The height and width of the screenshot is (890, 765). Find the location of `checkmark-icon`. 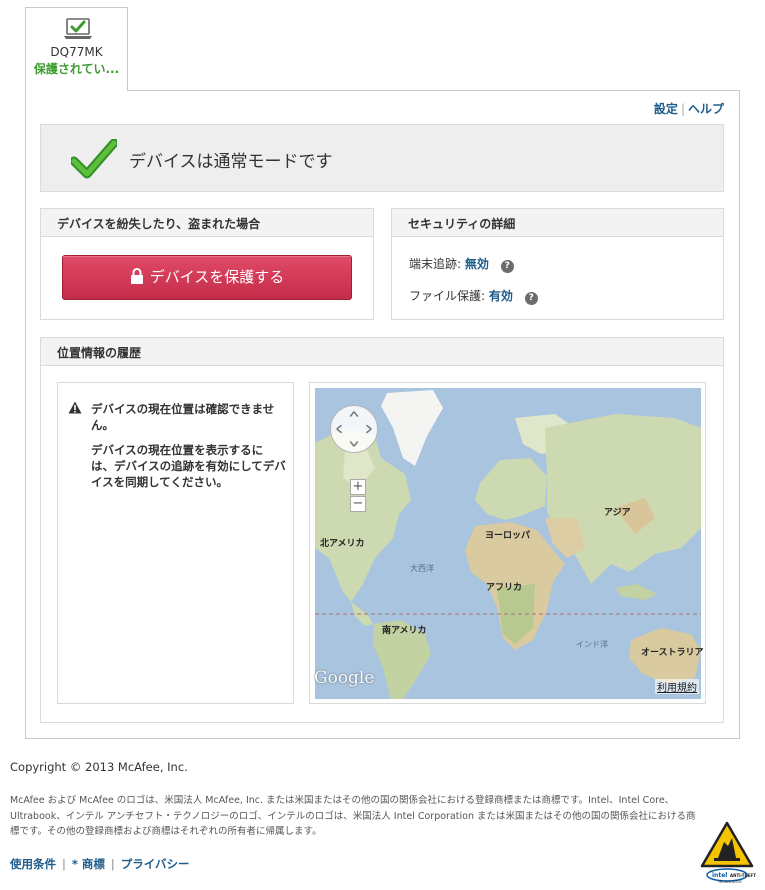

checkmark-icon is located at coordinates (94, 159).